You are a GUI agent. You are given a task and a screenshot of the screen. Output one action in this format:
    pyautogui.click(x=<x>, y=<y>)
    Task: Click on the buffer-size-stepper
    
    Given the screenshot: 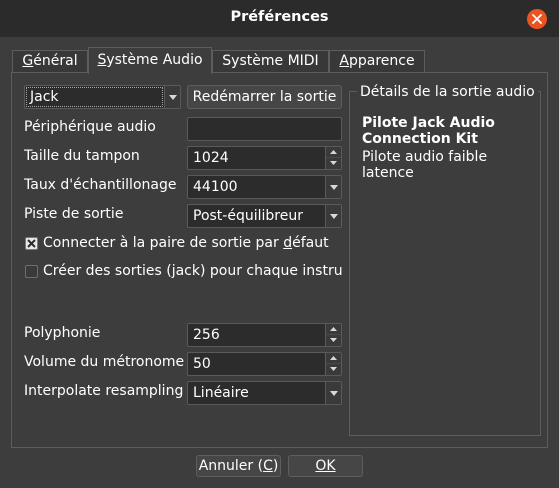 What is the action you would take?
    pyautogui.click(x=333, y=158)
    